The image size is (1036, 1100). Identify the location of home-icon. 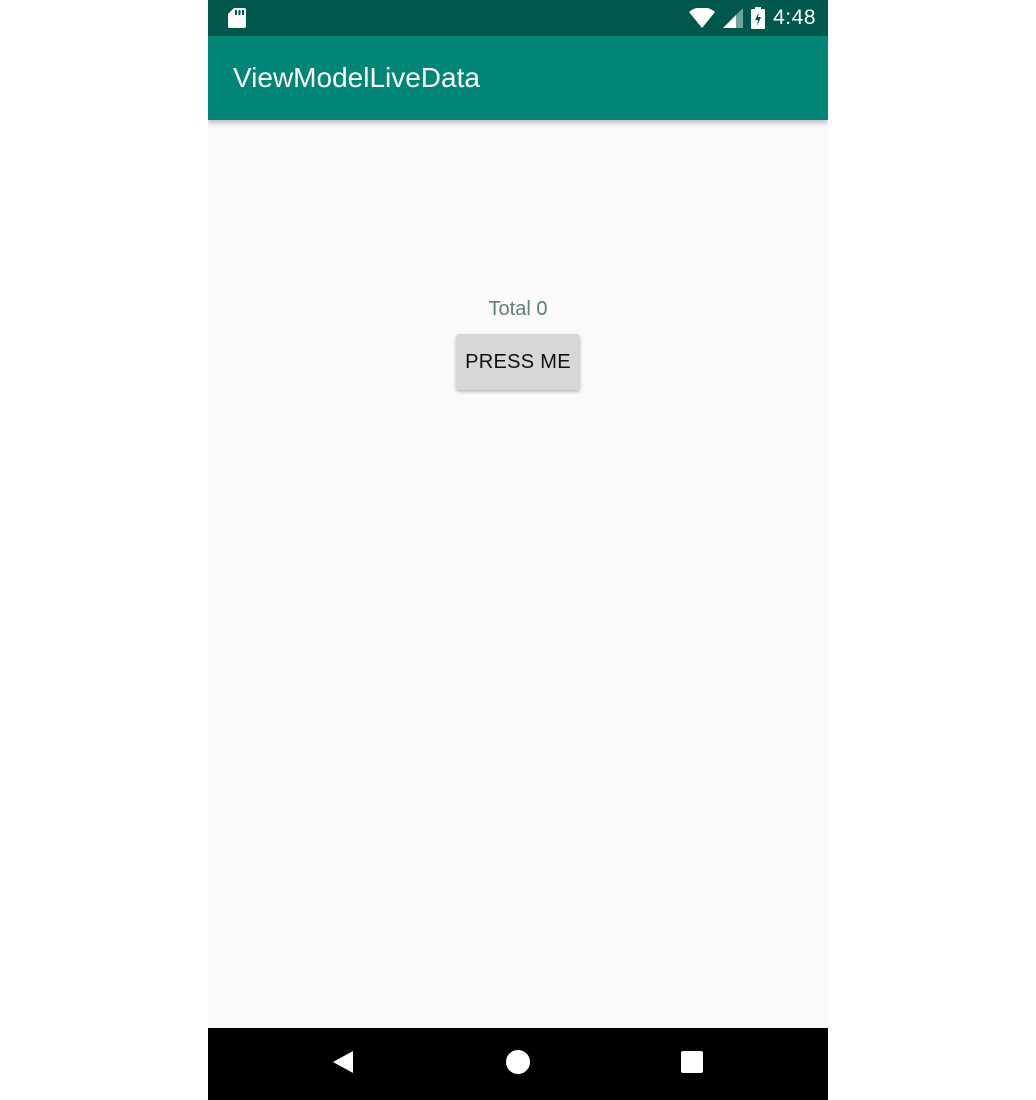
(518, 1064).